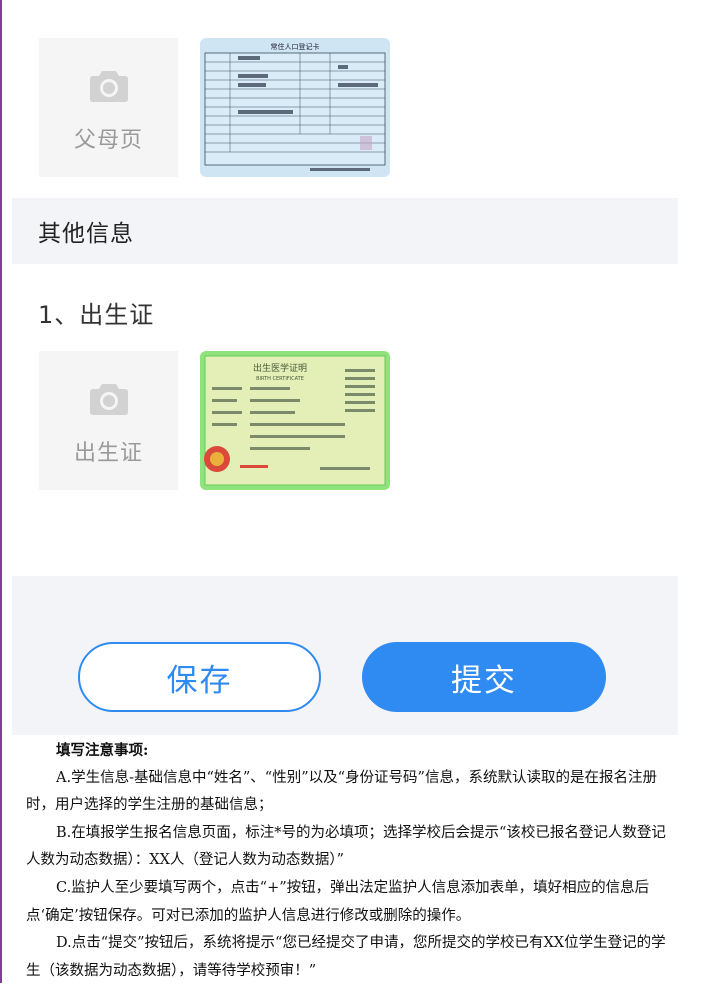 The image size is (706, 985). What do you see at coordinates (108, 420) in the screenshot?
I see `upload-placeholder-birth-certificate: 出生证` at bounding box center [108, 420].